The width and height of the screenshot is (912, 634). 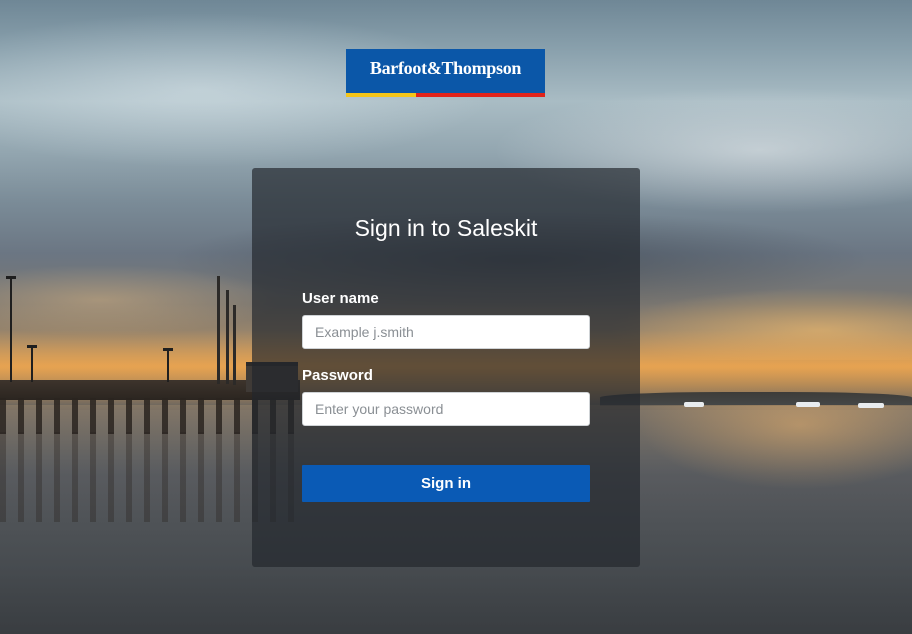 What do you see at coordinates (446, 228) in the screenshot?
I see `login-title: Sign in to Saleskit` at bounding box center [446, 228].